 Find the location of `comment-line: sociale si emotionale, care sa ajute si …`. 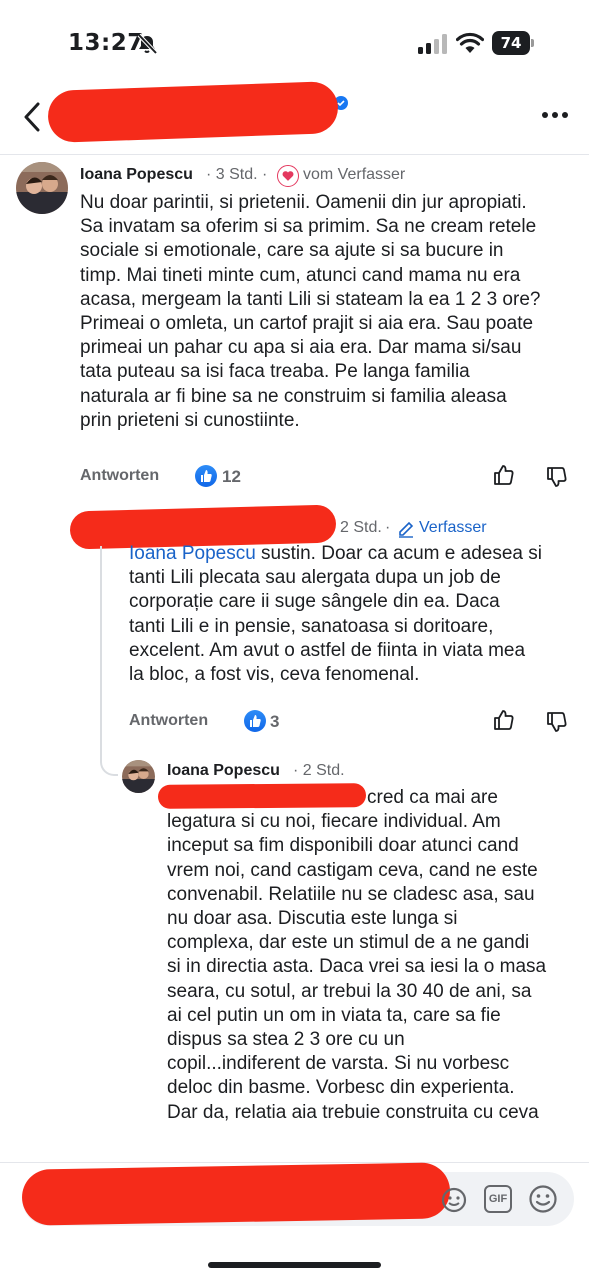

comment-line: sociale si emotionale, care sa ajute si … is located at coordinates (292, 251).